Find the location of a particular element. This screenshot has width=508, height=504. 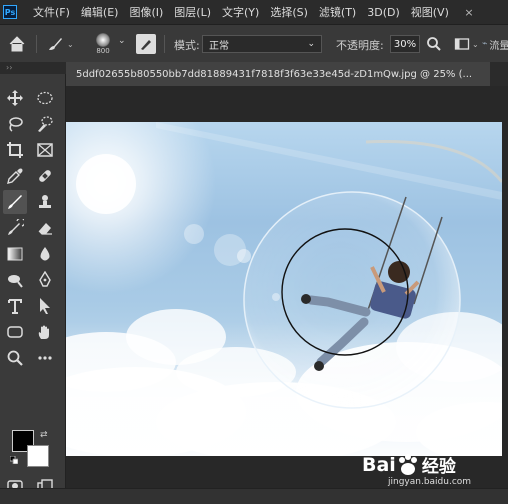

lasso-tool-icon is located at coordinates (15, 124).